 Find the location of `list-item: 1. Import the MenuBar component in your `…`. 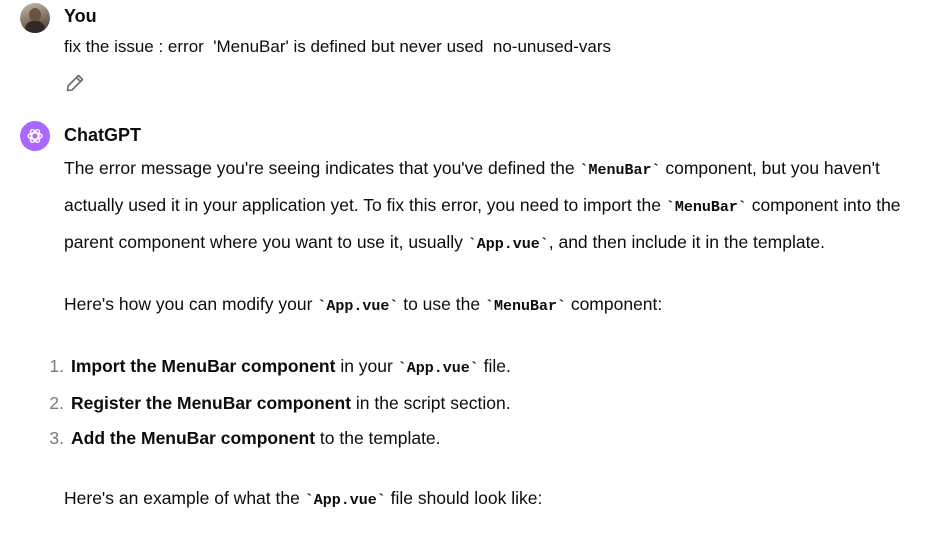

list-item: 1. Import the MenuBar component in your `… is located at coordinates (489, 367).